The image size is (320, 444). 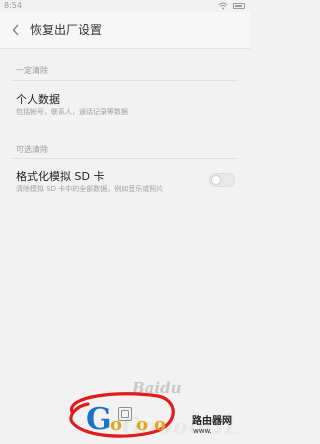 I want to click on format-sd-subtitle: 清除模拟 SD 卡中的全部数据，例如音乐或照片, so click(x=90, y=189).